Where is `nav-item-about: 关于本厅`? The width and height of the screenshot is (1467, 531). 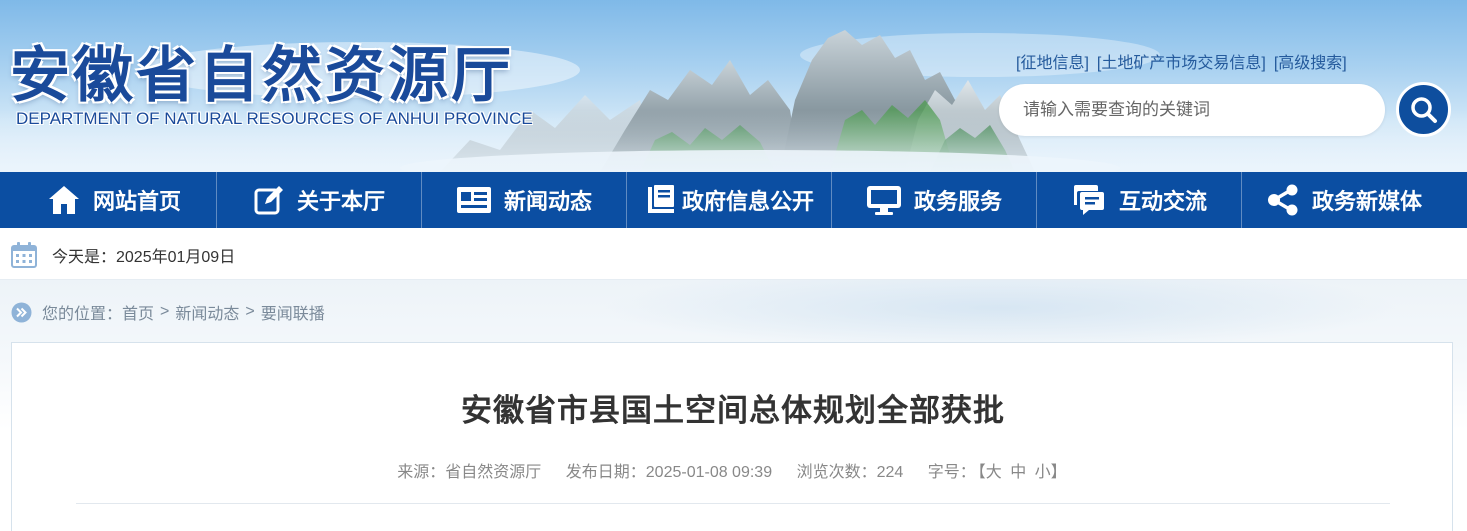 nav-item-about: 关于本厅 is located at coordinates (319, 200).